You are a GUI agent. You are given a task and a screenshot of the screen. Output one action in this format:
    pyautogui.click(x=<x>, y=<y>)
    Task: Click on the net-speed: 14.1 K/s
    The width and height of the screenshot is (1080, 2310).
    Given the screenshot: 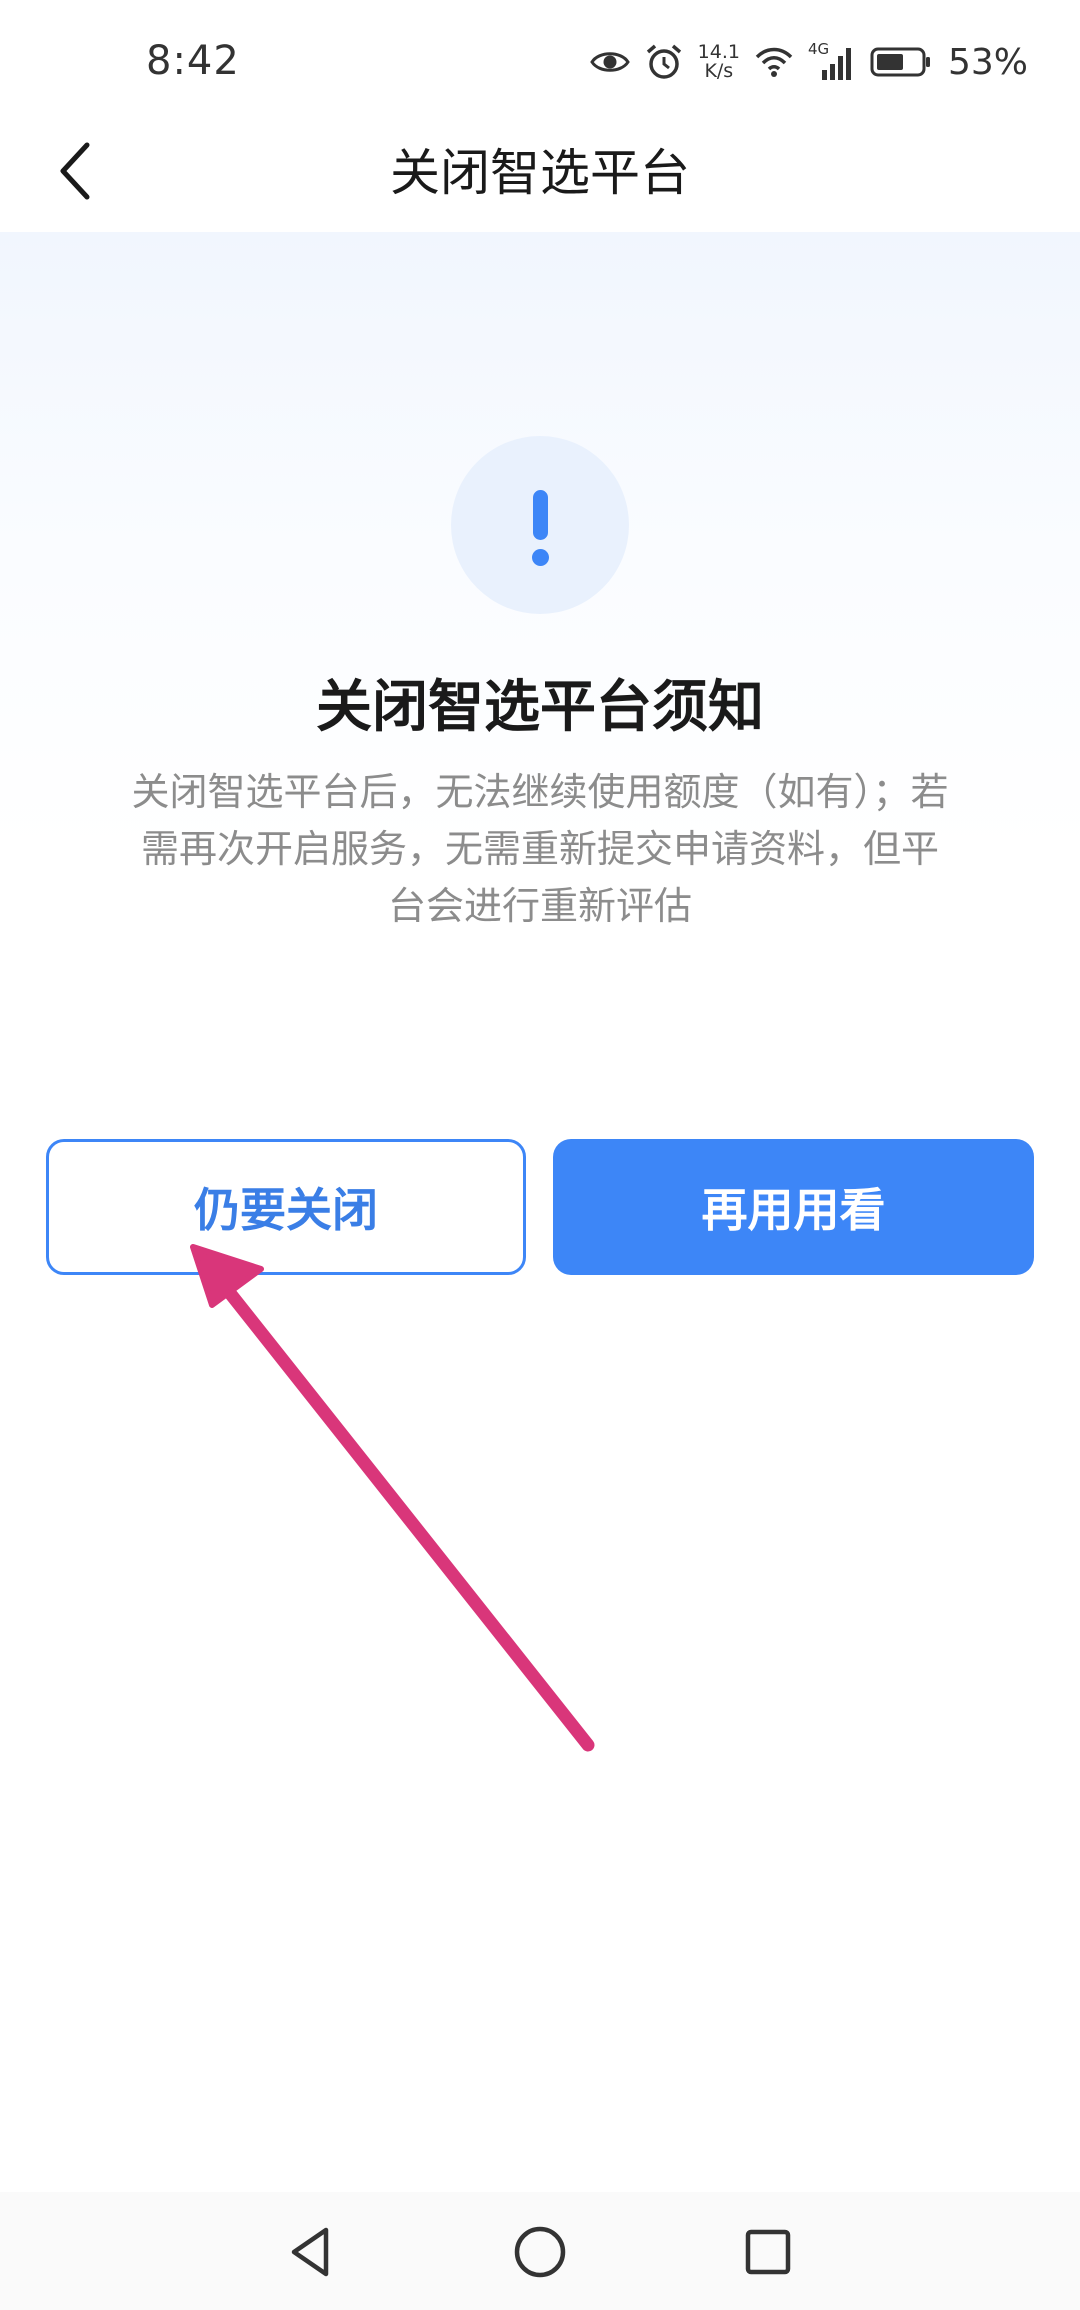 What is the action you would take?
    pyautogui.click(x=719, y=62)
    